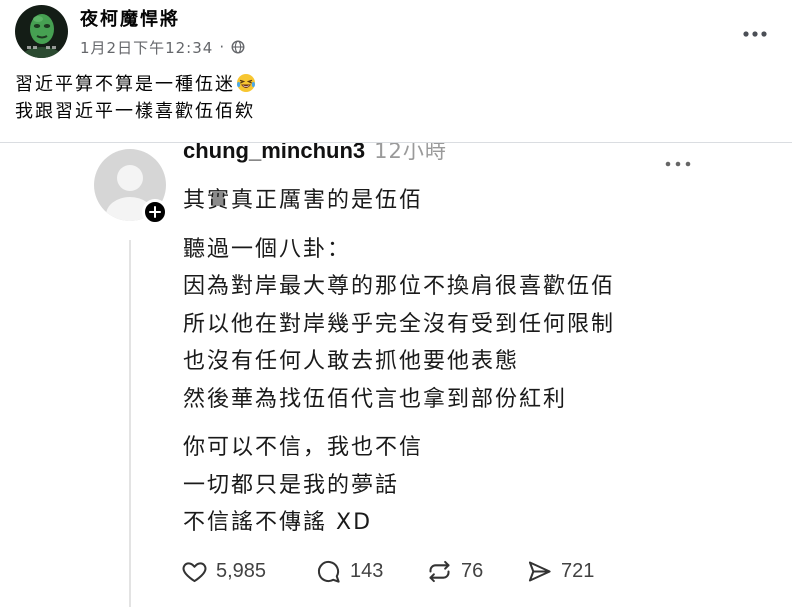 The image size is (792, 613). What do you see at coordinates (399, 286) in the screenshot?
I see `text-line: 因為對岸最大尊的那位不換肩很喜歡伍佰` at bounding box center [399, 286].